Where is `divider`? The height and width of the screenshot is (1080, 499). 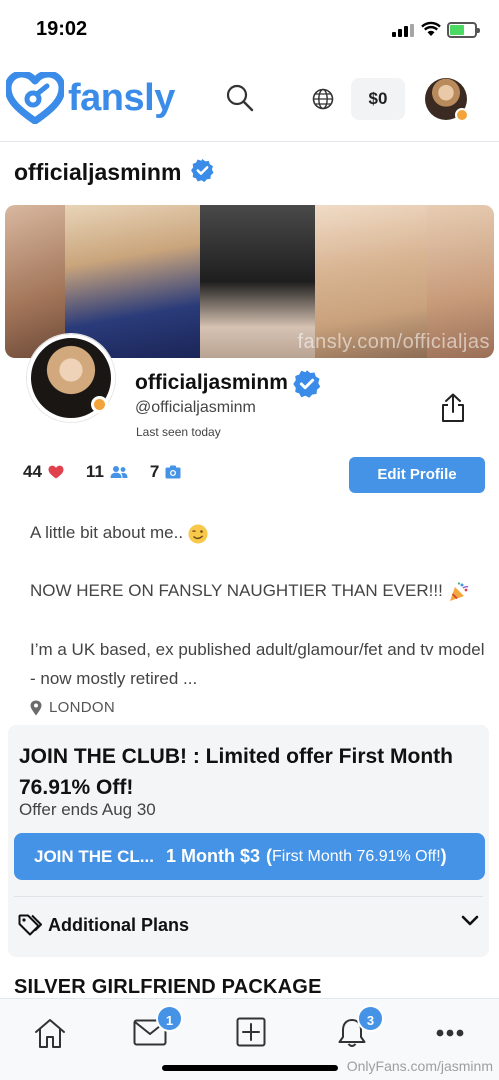
divider is located at coordinates (248, 896).